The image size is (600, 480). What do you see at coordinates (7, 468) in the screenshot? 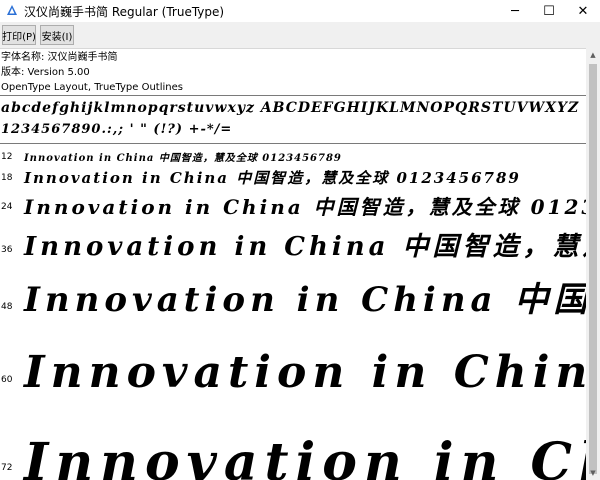
I see `size-label: 72` at bounding box center [7, 468].